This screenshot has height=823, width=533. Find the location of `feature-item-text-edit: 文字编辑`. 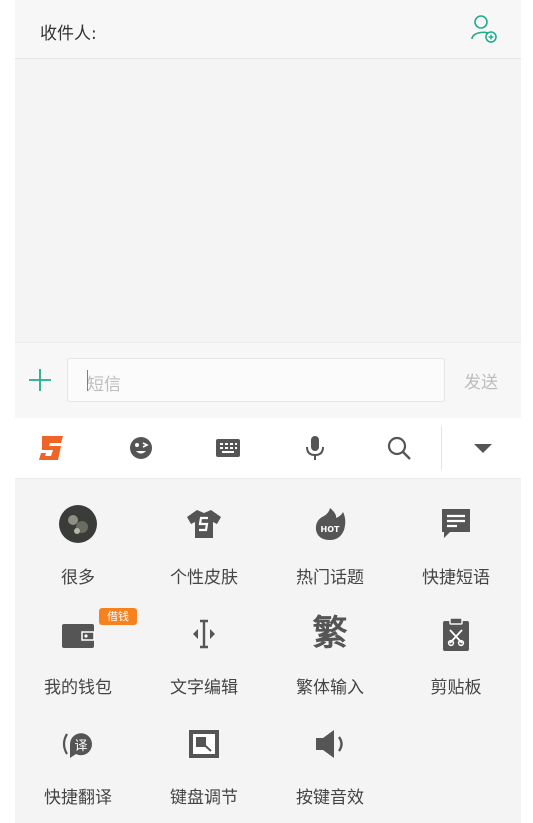

feature-item-text-edit: 文字编辑 is located at coordinates (204, 644).